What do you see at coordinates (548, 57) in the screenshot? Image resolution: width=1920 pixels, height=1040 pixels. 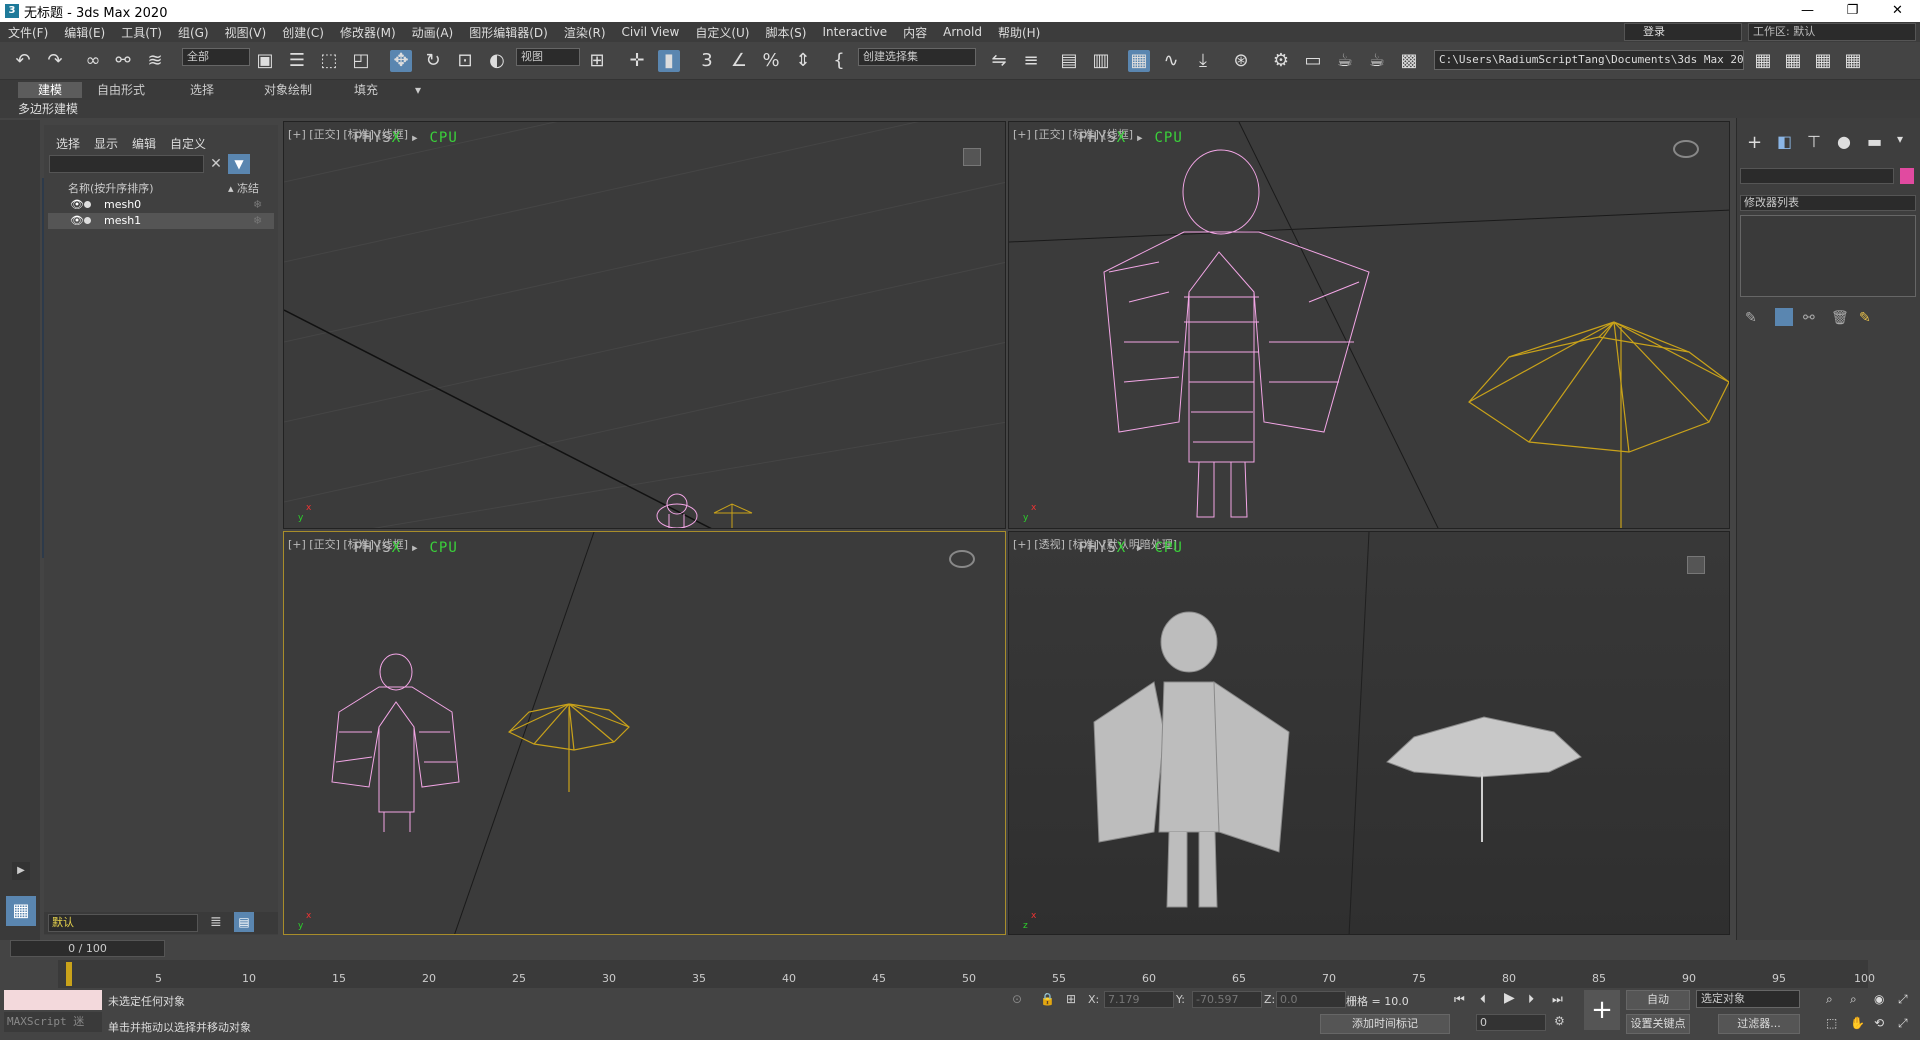 I see `reference-coord-dropdown: 视图` at bounding box center [548, 57].